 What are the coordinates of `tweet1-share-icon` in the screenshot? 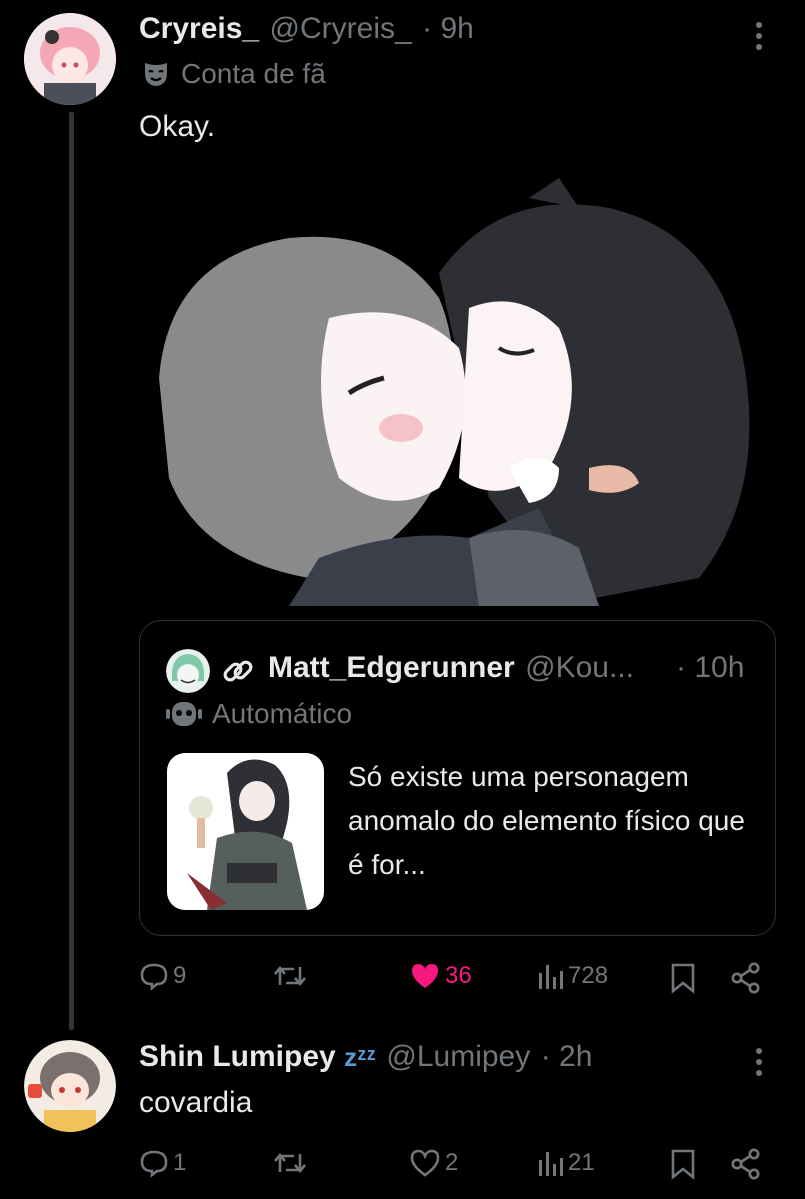 It's located at (746, 978).